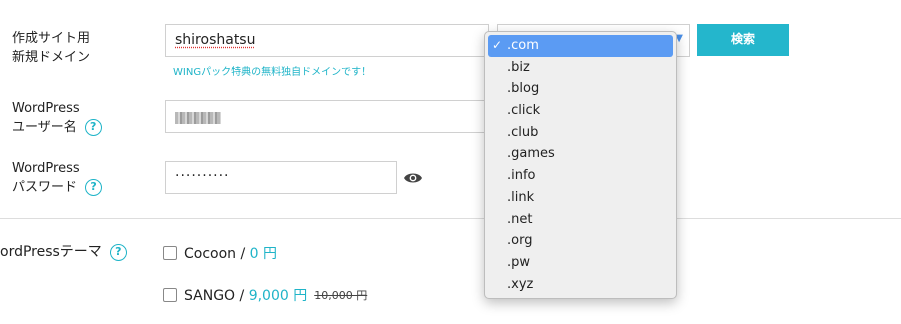 Image resolution: width=901 pixels, height=324 pixels. Describe the element at coordinates (46, 108) in the screenshot. I see `username-label-line1: WordPress` at that location.